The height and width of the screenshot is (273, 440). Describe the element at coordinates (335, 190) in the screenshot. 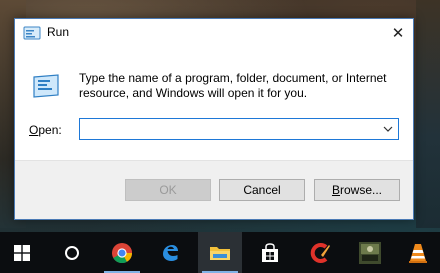

I see `browse-mnemonic: B` at that location.